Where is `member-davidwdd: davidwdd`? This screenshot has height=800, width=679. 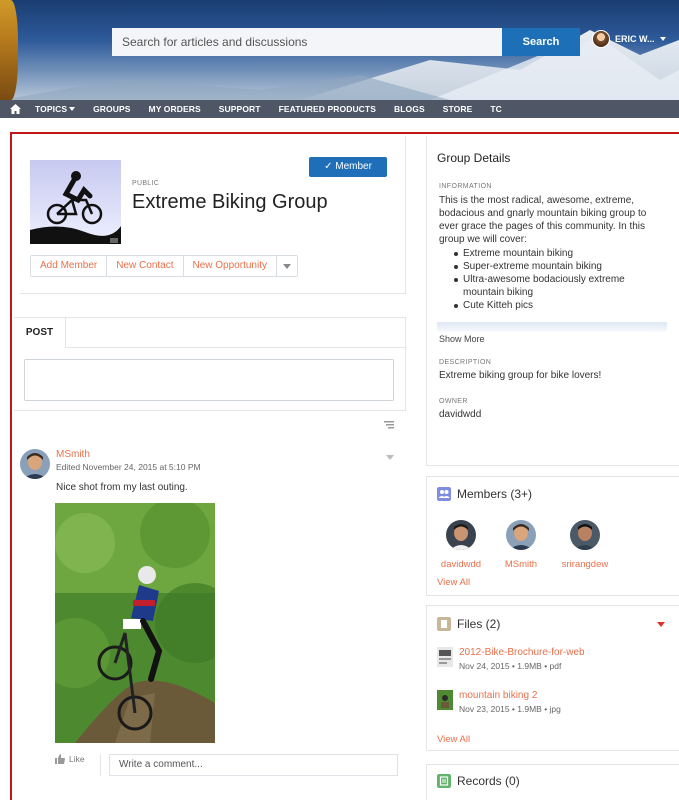 member-davidwdd: davidwdd is located at coordinates (461, 545).